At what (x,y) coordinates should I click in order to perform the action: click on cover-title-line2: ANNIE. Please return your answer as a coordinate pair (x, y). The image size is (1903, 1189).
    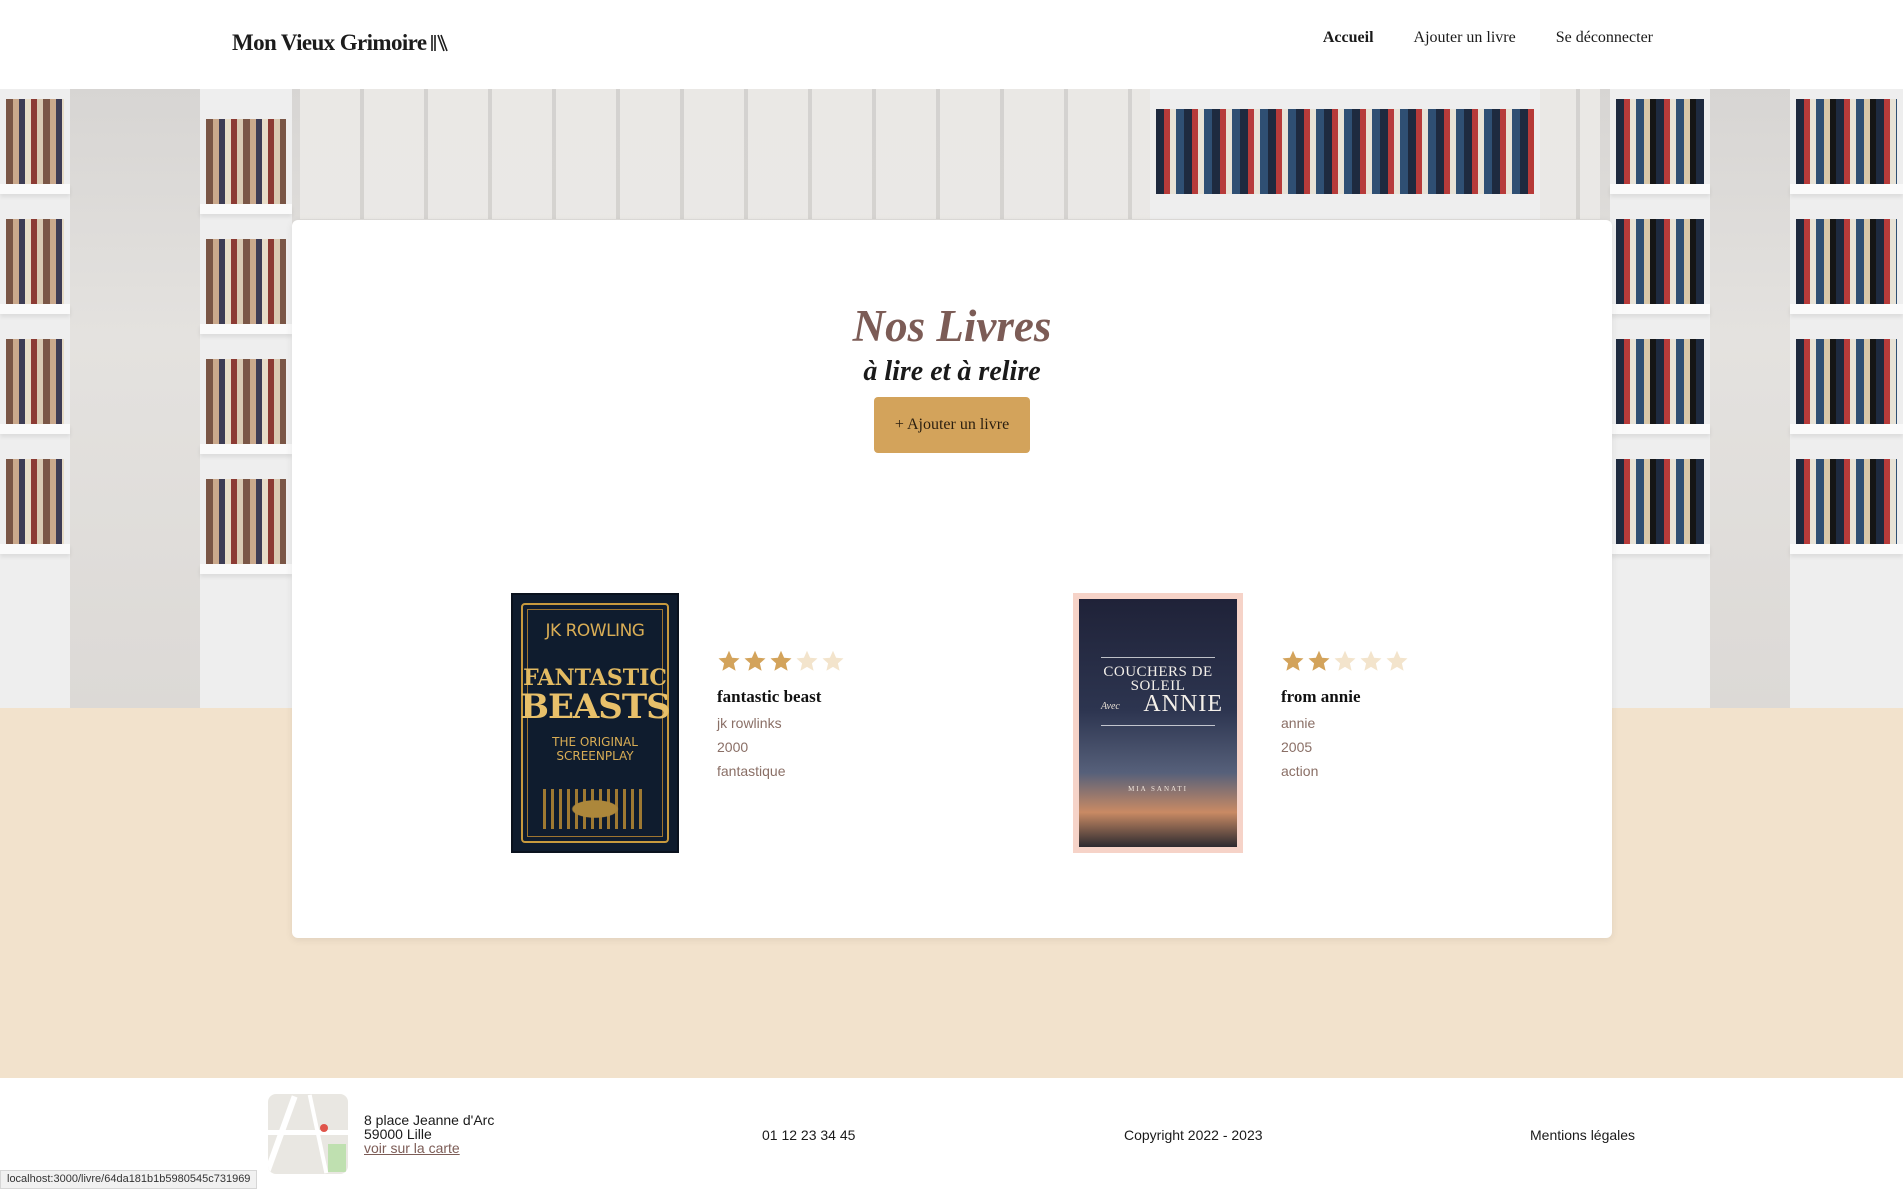
    Looking at the image, I should click on (1183, 704).